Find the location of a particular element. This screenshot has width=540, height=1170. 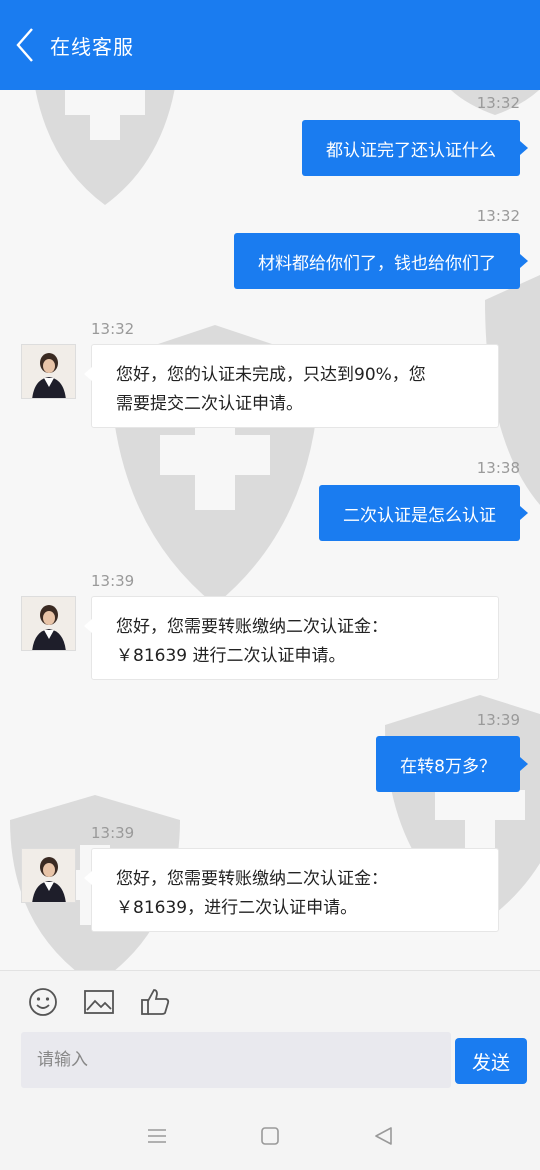

smiley-icon is located at coordinates (43, 1001).